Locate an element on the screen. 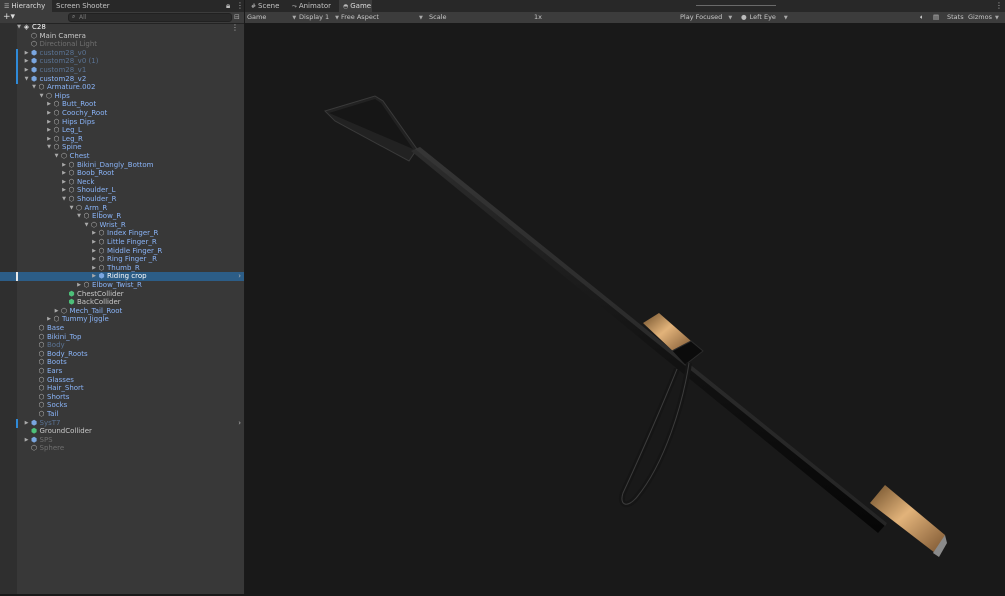 The image size is (1005, 596). hierarchy-icon: ☰ is located at coordinates (7, 6).